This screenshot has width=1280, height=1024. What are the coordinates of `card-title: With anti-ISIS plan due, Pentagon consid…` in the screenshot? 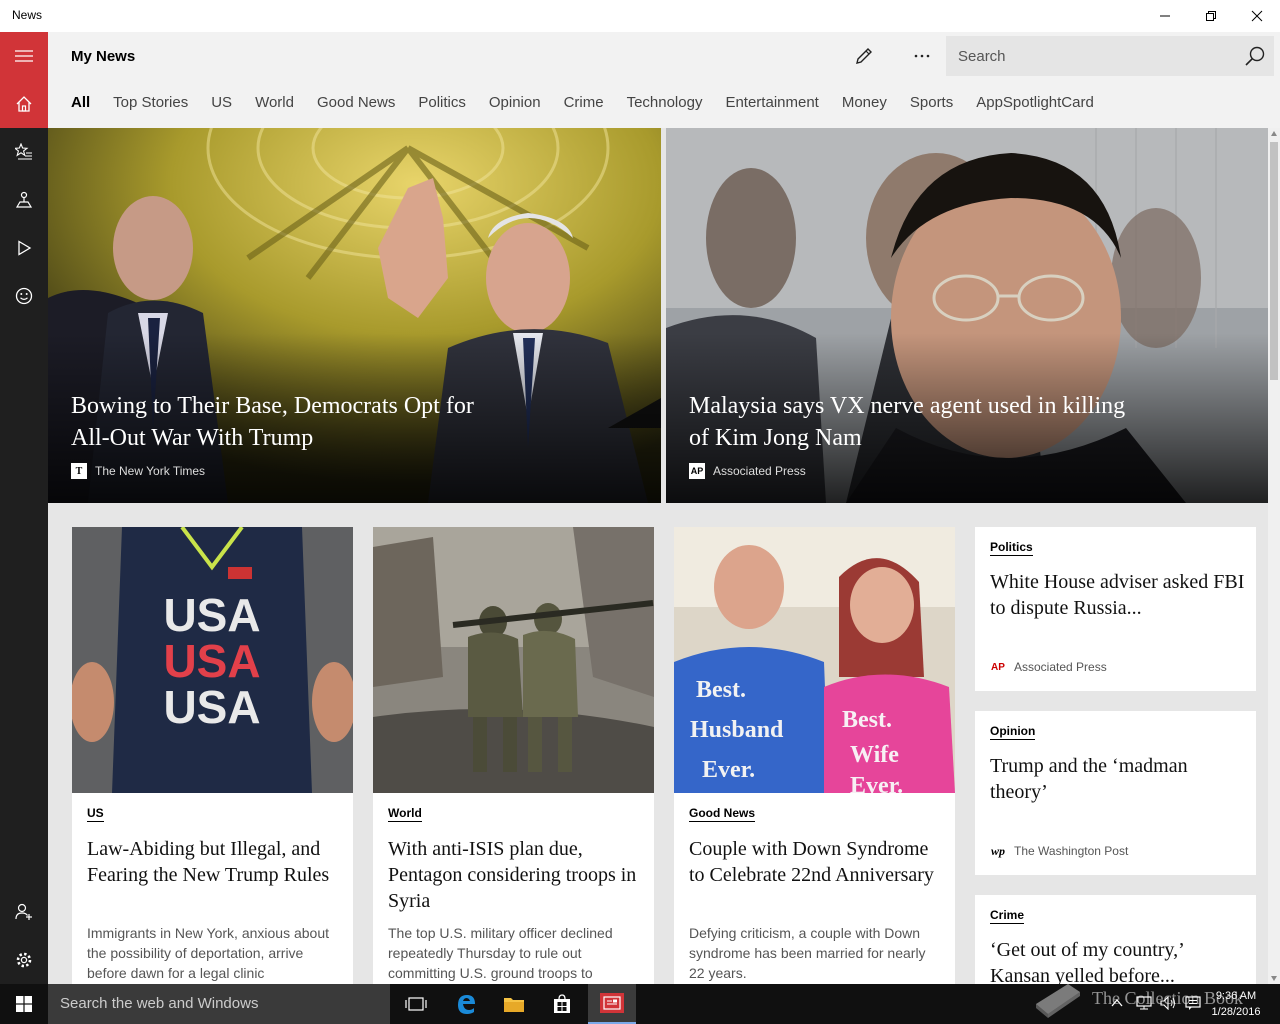 It's located at (513, 875).